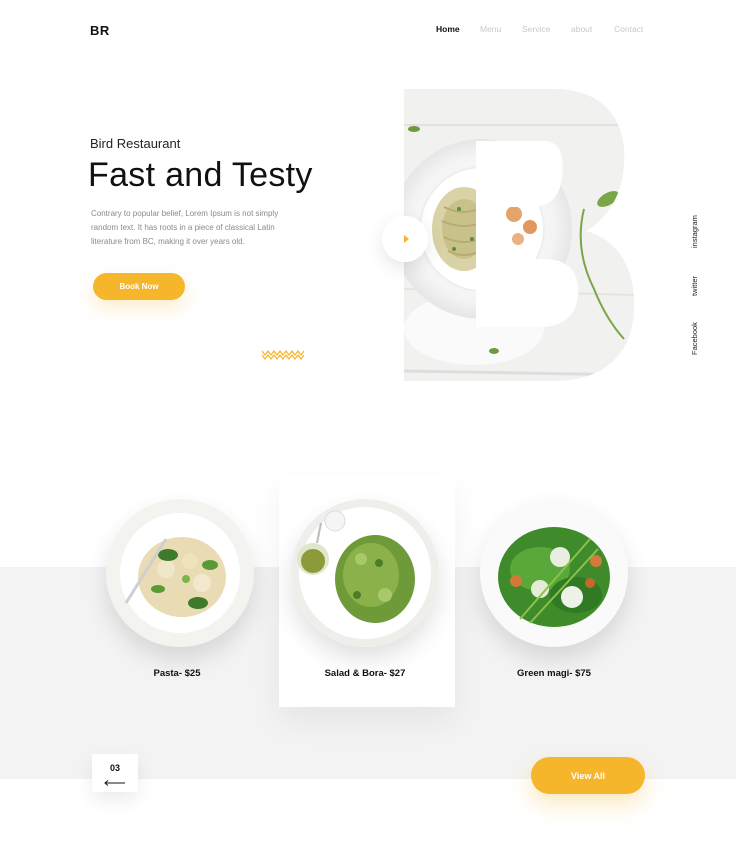 The width and height of the screenshot is (736, 852). Describe the element at coordinates (114, 768) in the screenshot. I see `page-number: 03` at that location.